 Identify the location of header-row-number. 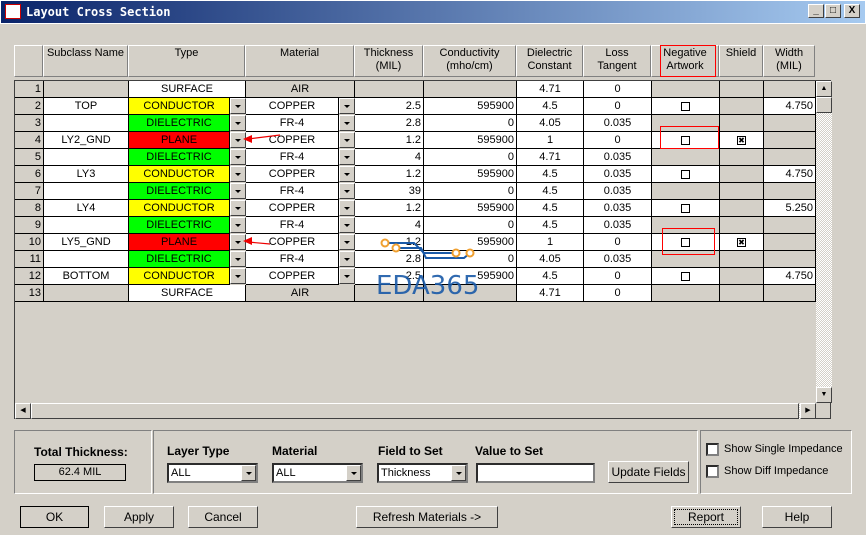
(28, 61).